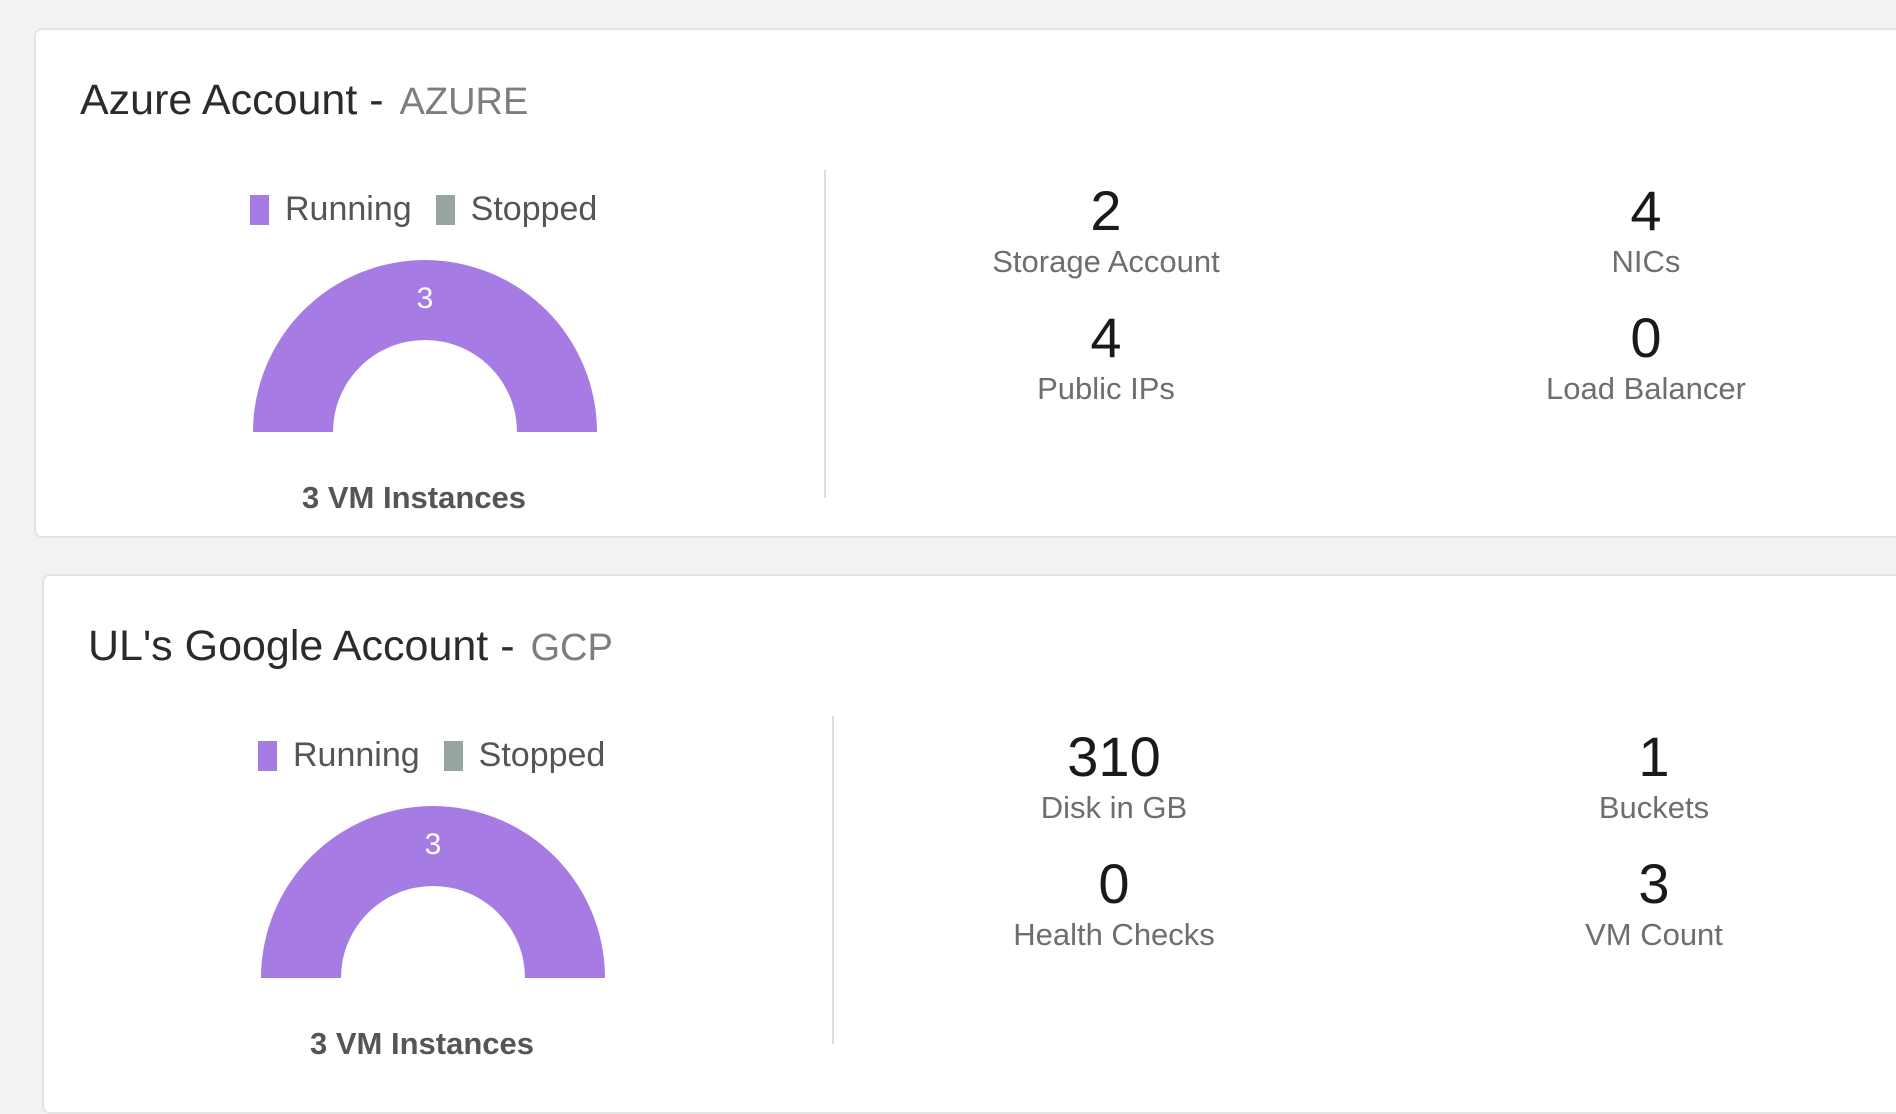  I want to click on account-title: Azure Account - AZURE, so click(304, 100).